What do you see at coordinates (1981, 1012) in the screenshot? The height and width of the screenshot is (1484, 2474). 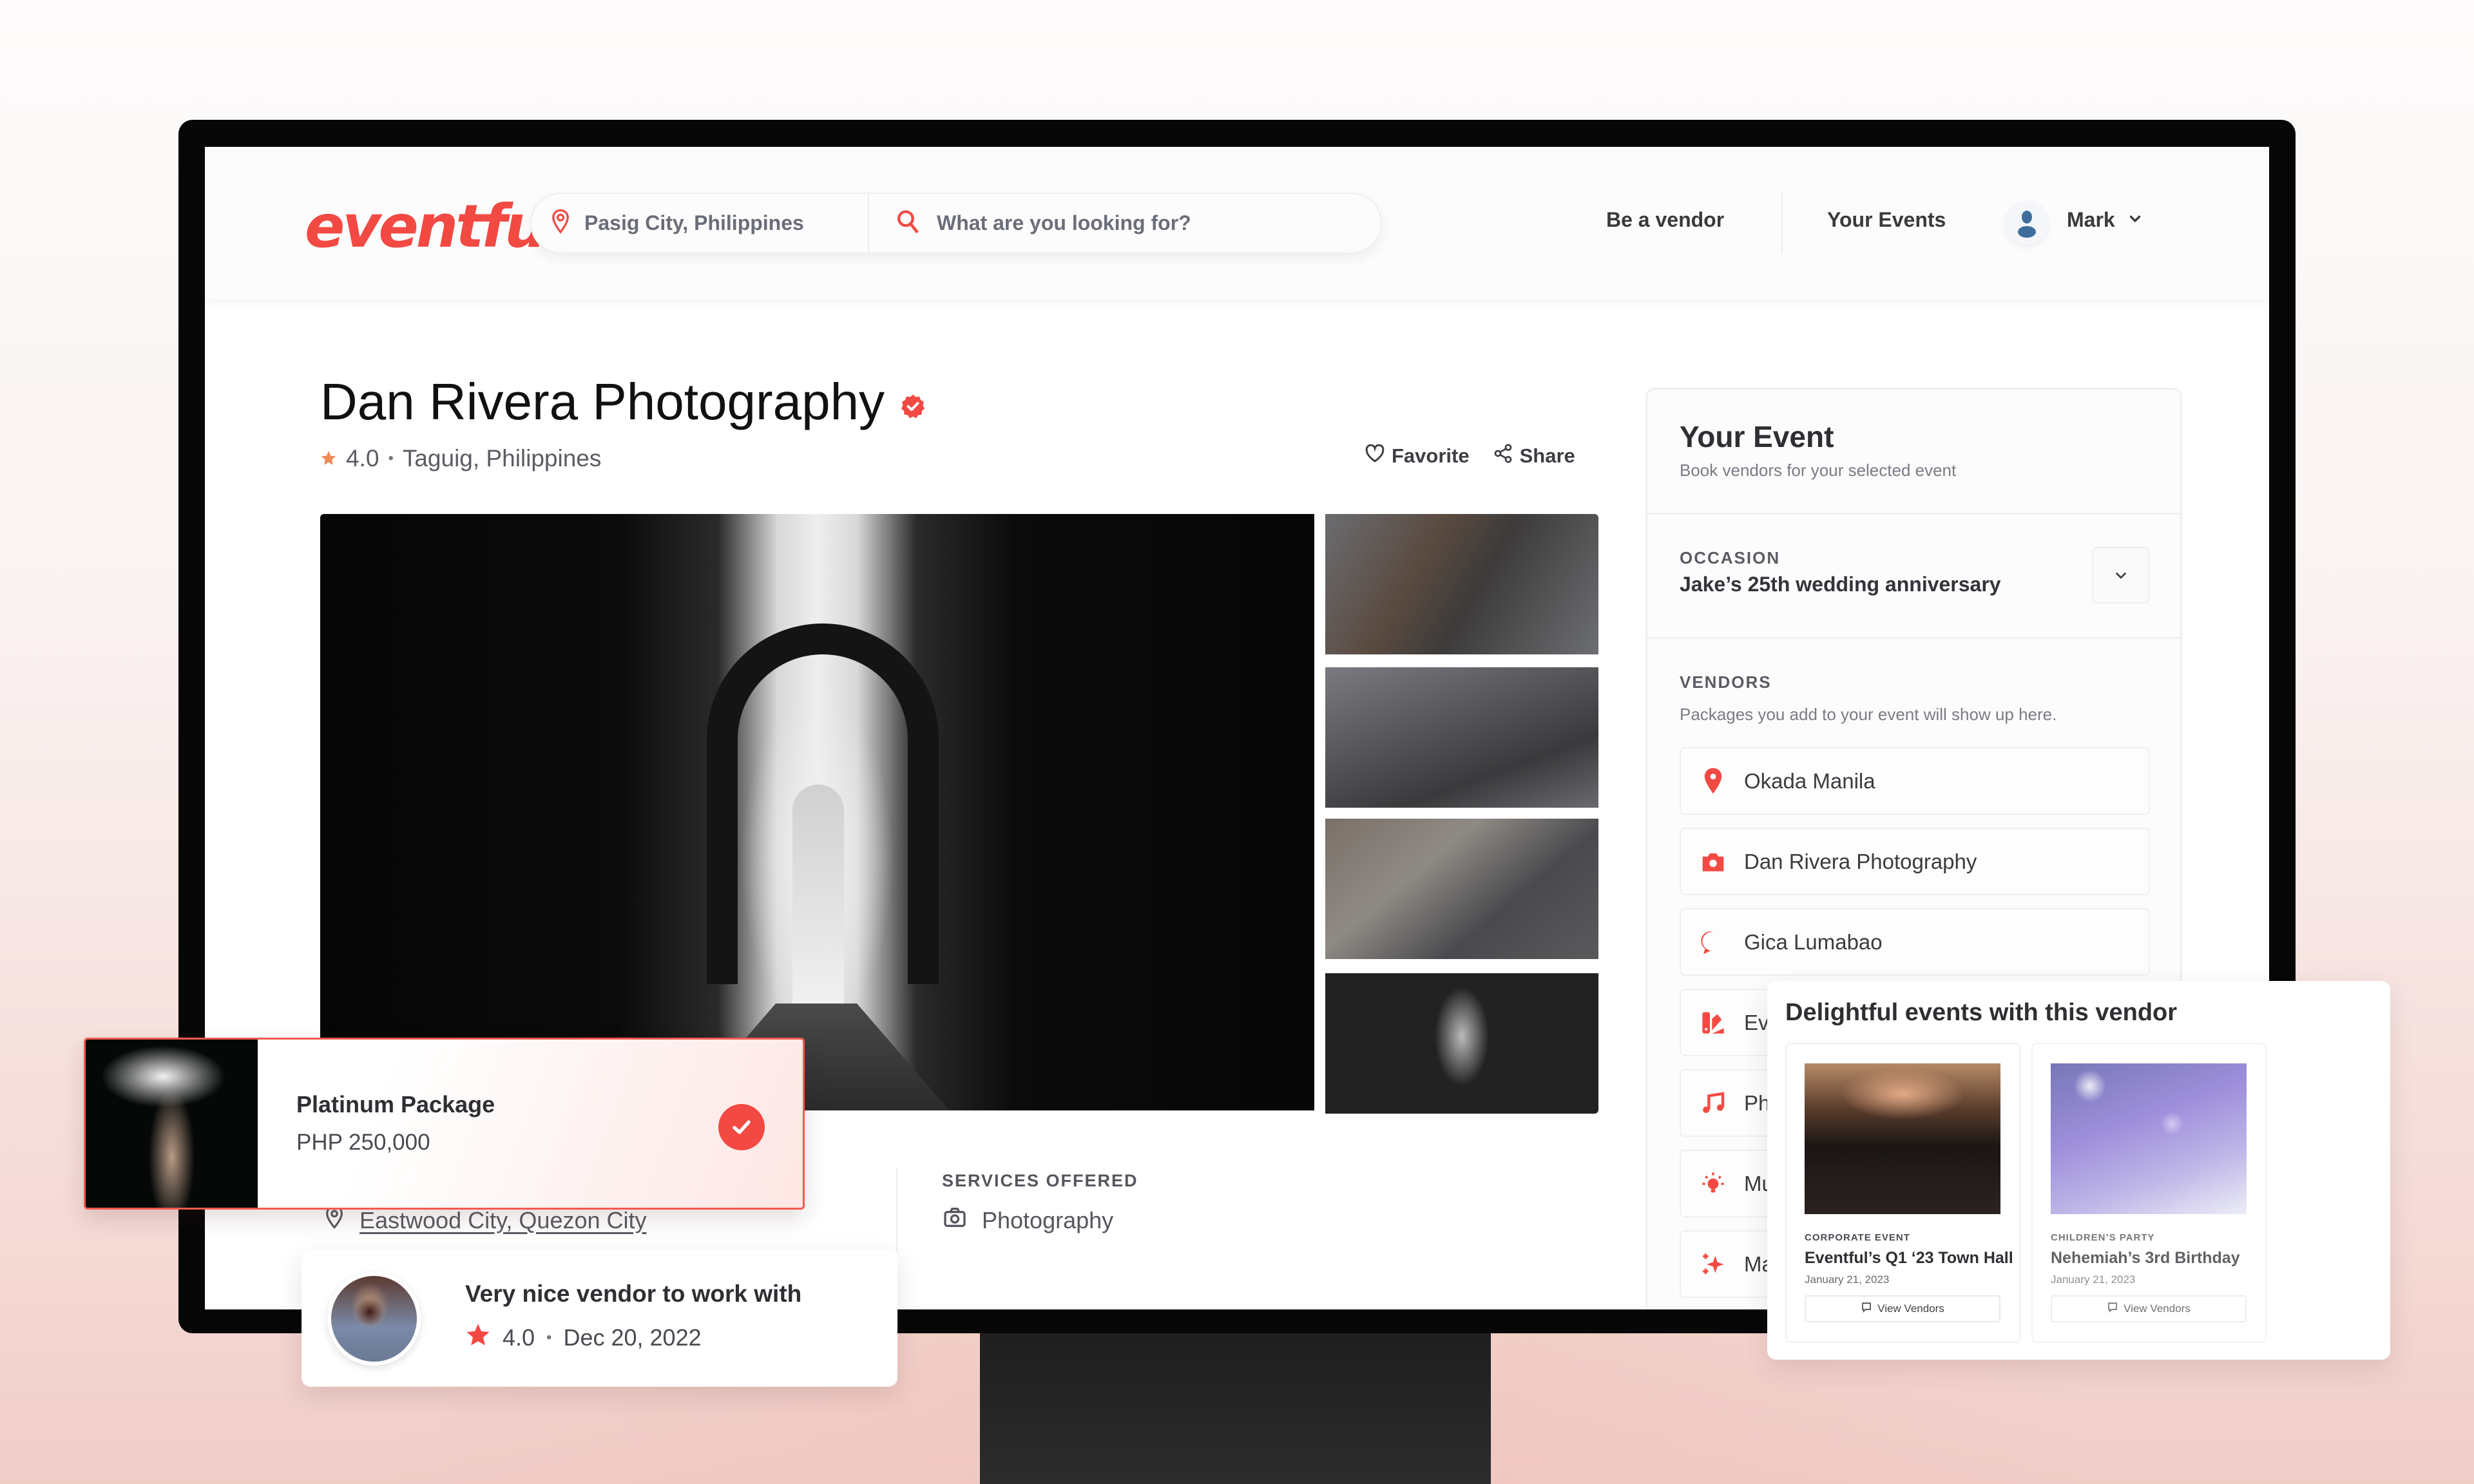 I see `events-with-vendor-title: Delightful events with this vendor` at bounding box center [1981, 1012].